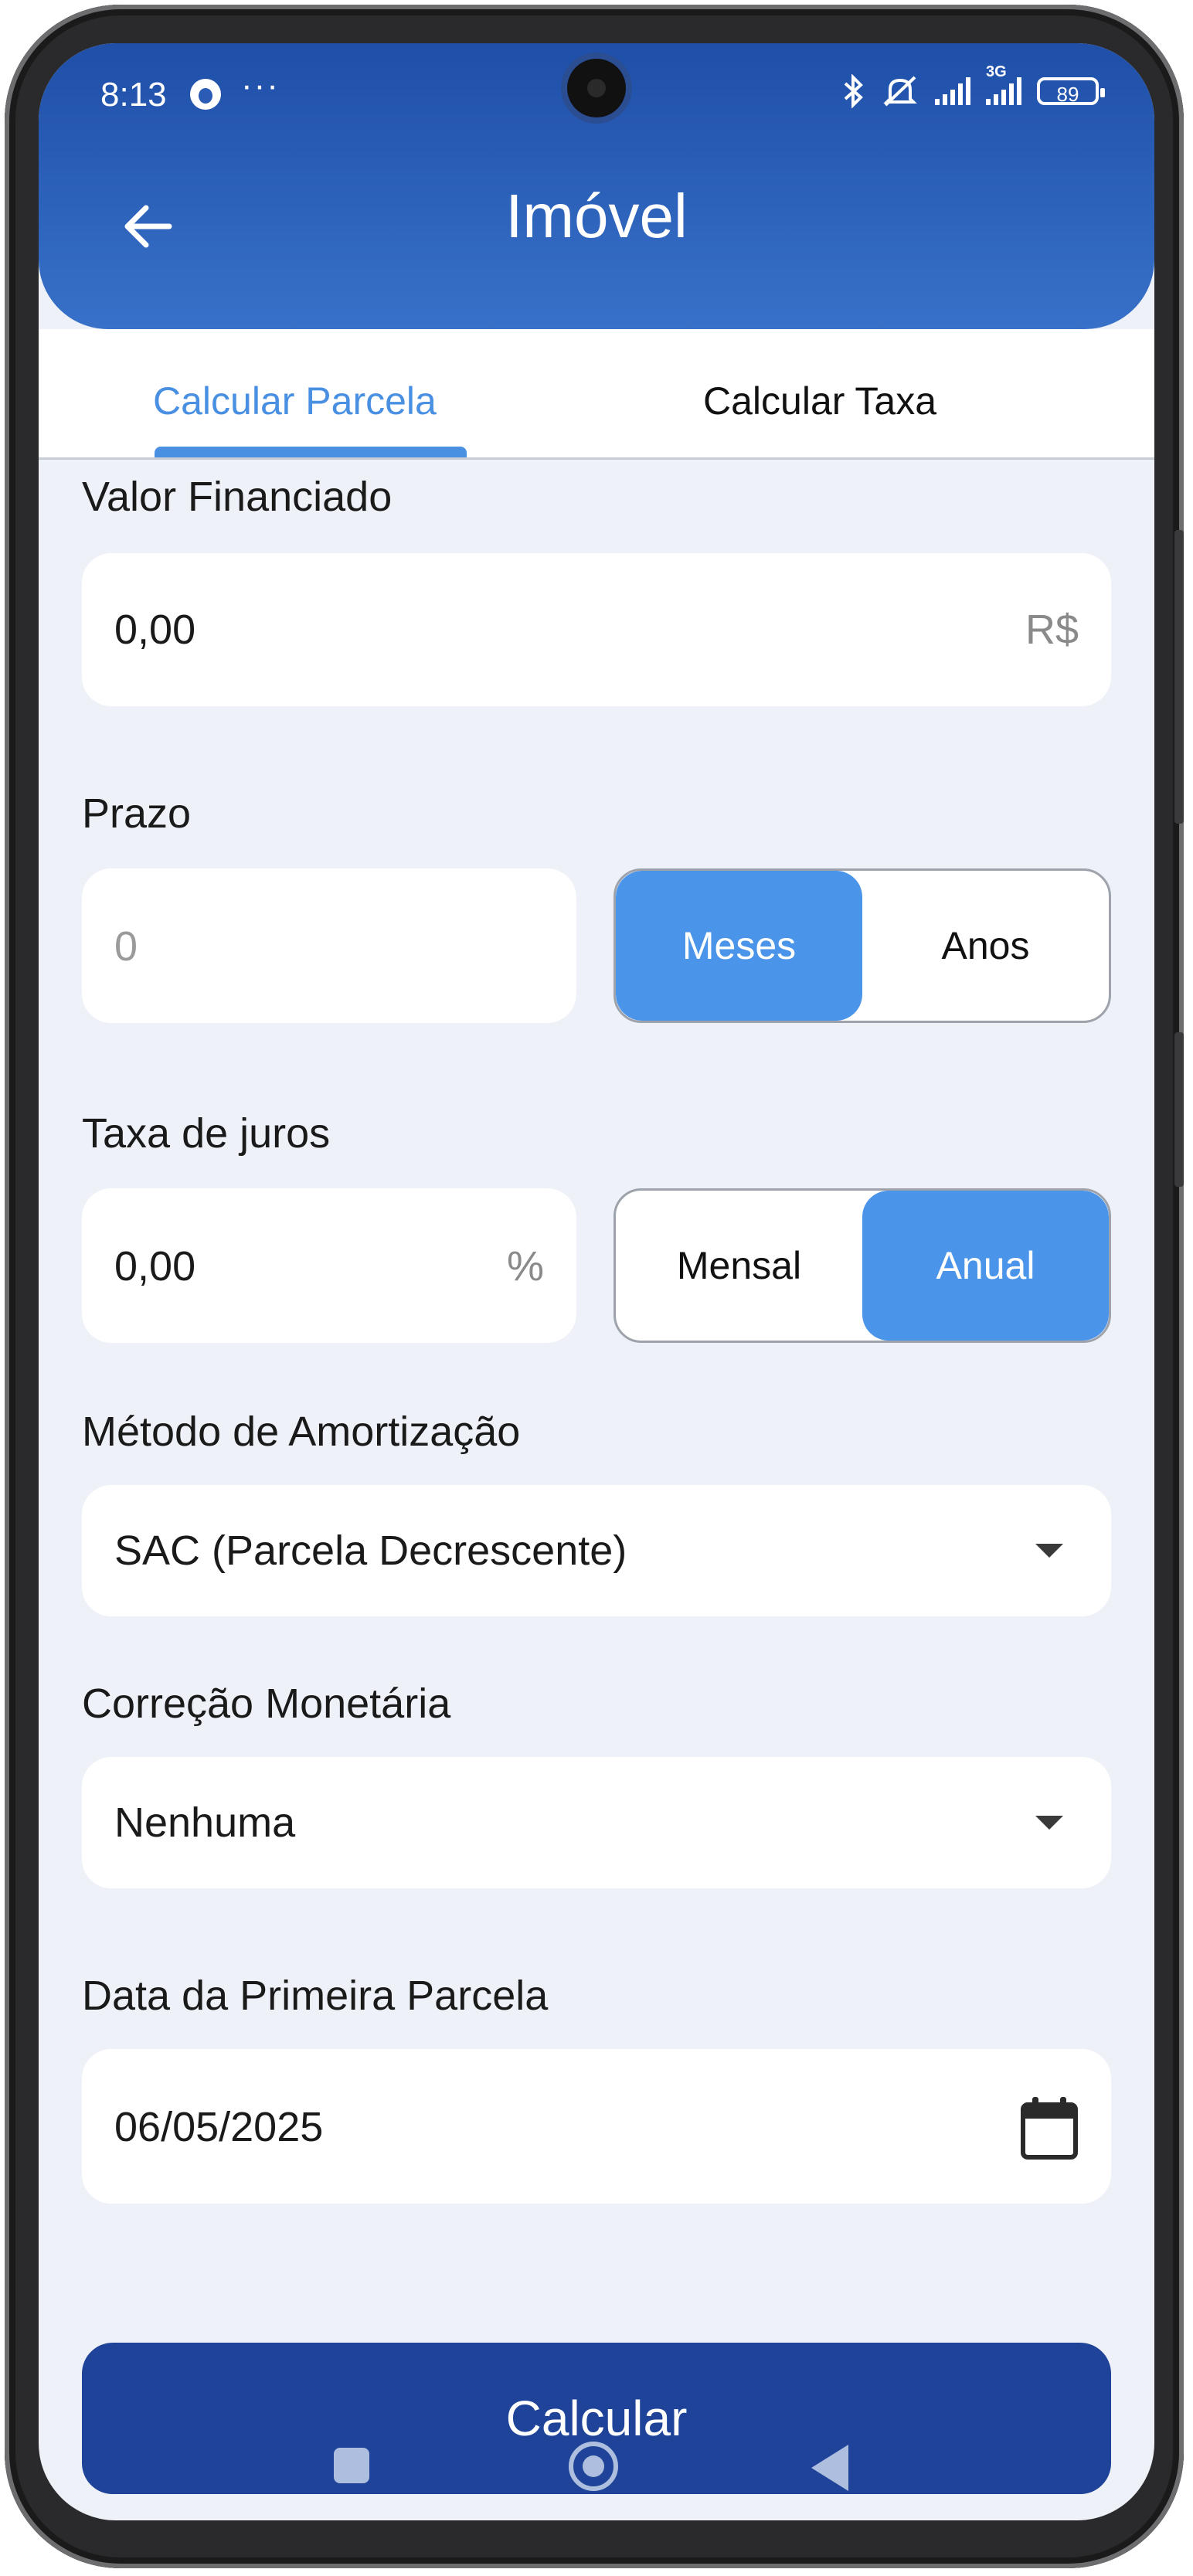 This screenshot has height=2576, width=1193. I want to click on correcao-select: Nenhuma, so click(597, 1822).